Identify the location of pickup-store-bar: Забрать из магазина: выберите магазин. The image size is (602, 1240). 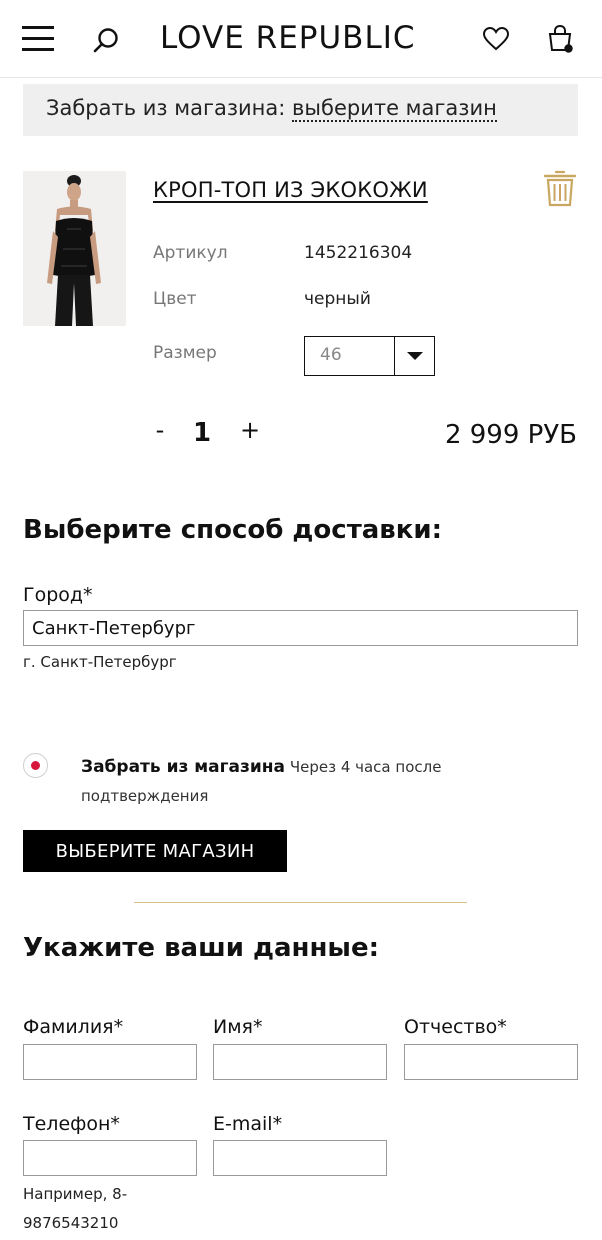
(300, 110).